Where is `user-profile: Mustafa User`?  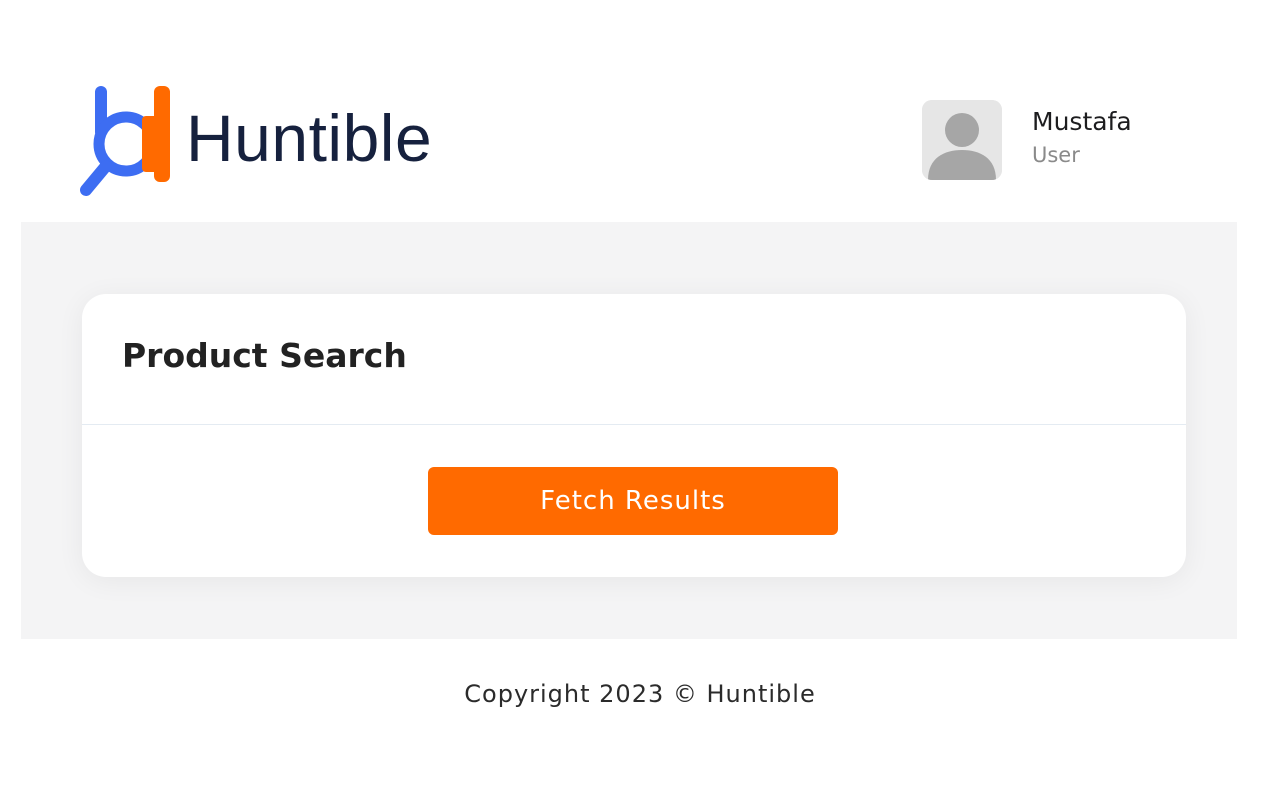
user-profile: Mustafa User is located at coordinates (1052, 141).